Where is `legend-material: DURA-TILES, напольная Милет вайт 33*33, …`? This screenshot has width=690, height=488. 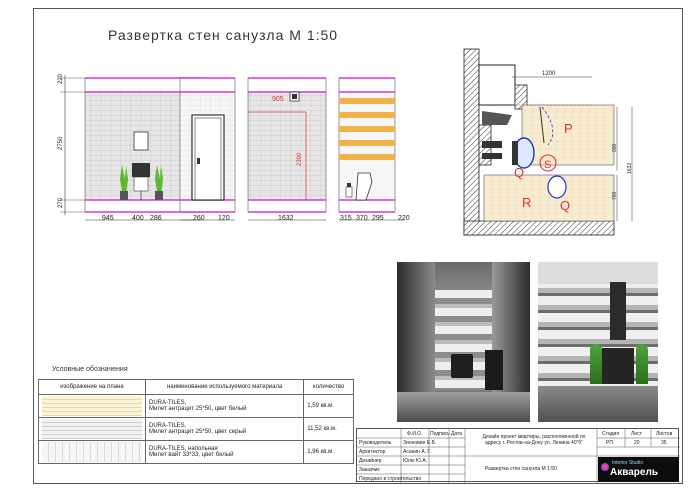
legend-material: DURA-TILES, напольная Милет вайт 33*33, … is located at coordinates (224, 452).